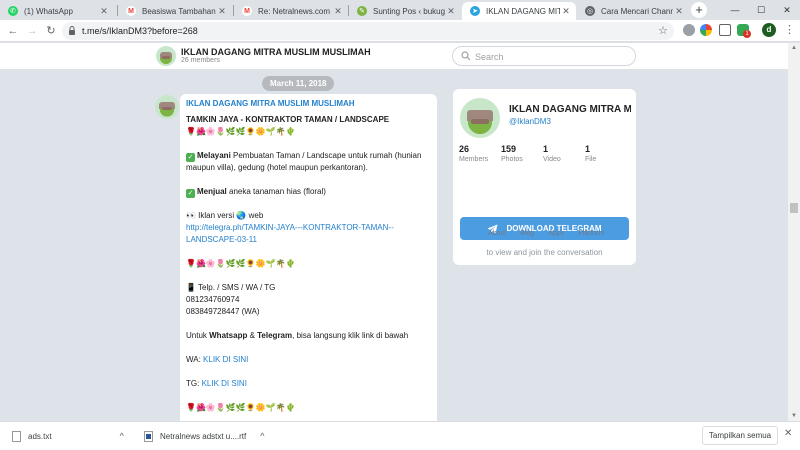 The image size is (800, 450). I want to click on stat-label: Photos, so click(512, 159).